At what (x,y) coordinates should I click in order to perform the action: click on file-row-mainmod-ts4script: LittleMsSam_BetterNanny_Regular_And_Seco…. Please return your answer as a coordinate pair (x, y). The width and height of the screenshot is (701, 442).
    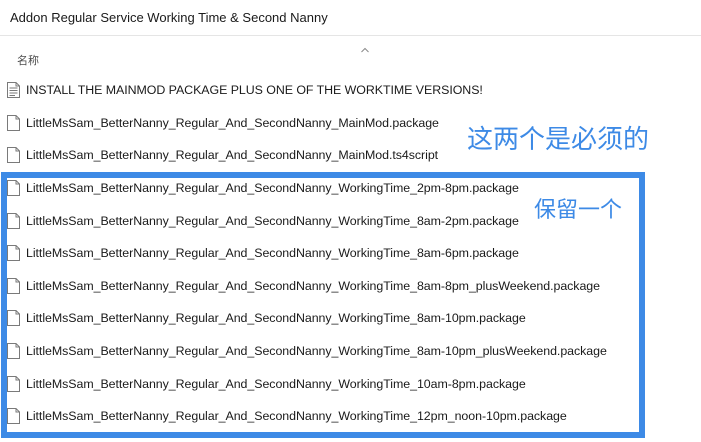
    Looking at the image, I should click on (350, 155).